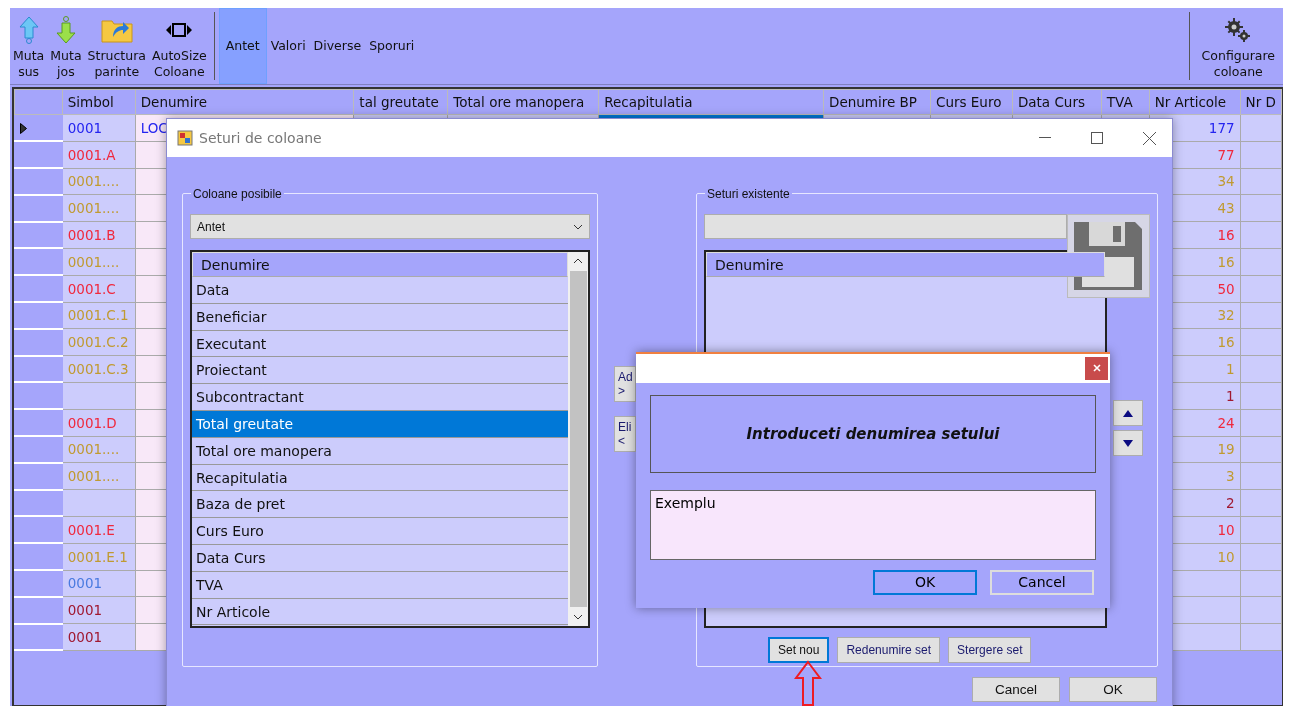 The image size is (1291, 706). I want to click on column-header: Denumire BP, so click(877, 102).